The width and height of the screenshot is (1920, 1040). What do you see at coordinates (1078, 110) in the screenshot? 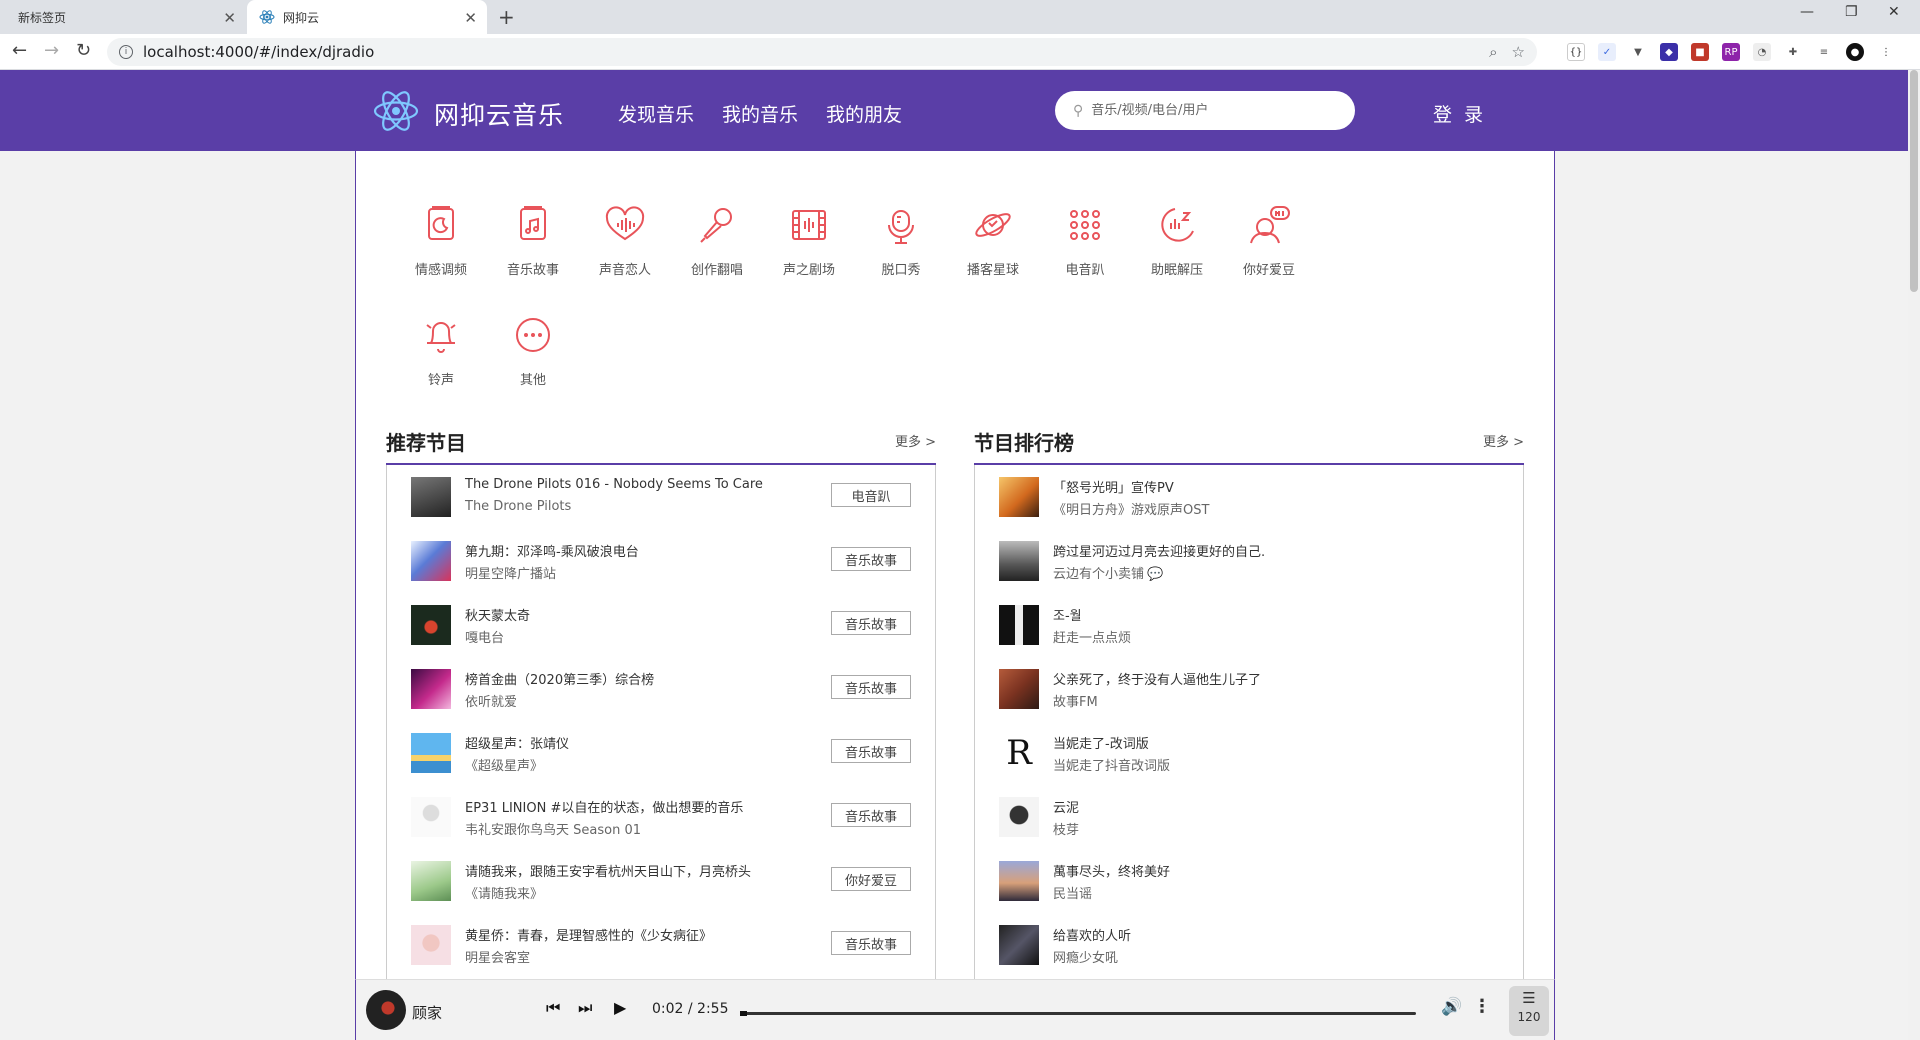
I see `search-icon: ⚲` at bounding box center [1078, 110].